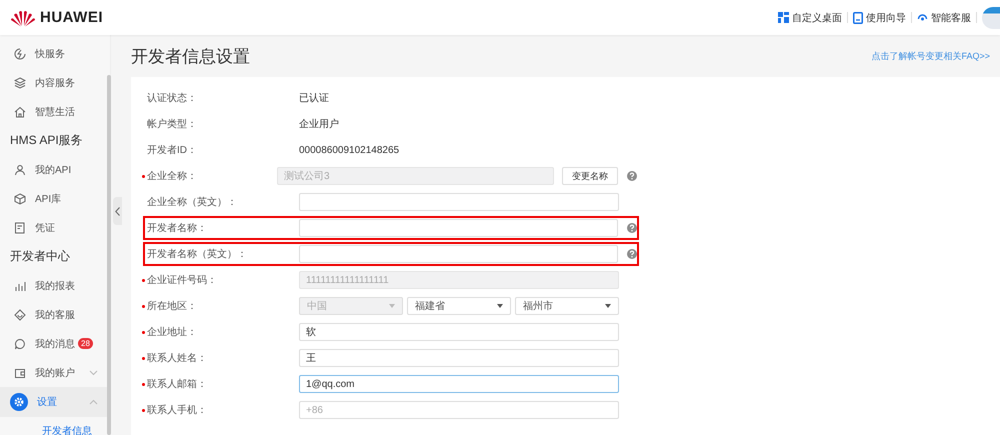 This screenshot has height=435, width=1000. I want to click on home-icon, so click(20, 112).